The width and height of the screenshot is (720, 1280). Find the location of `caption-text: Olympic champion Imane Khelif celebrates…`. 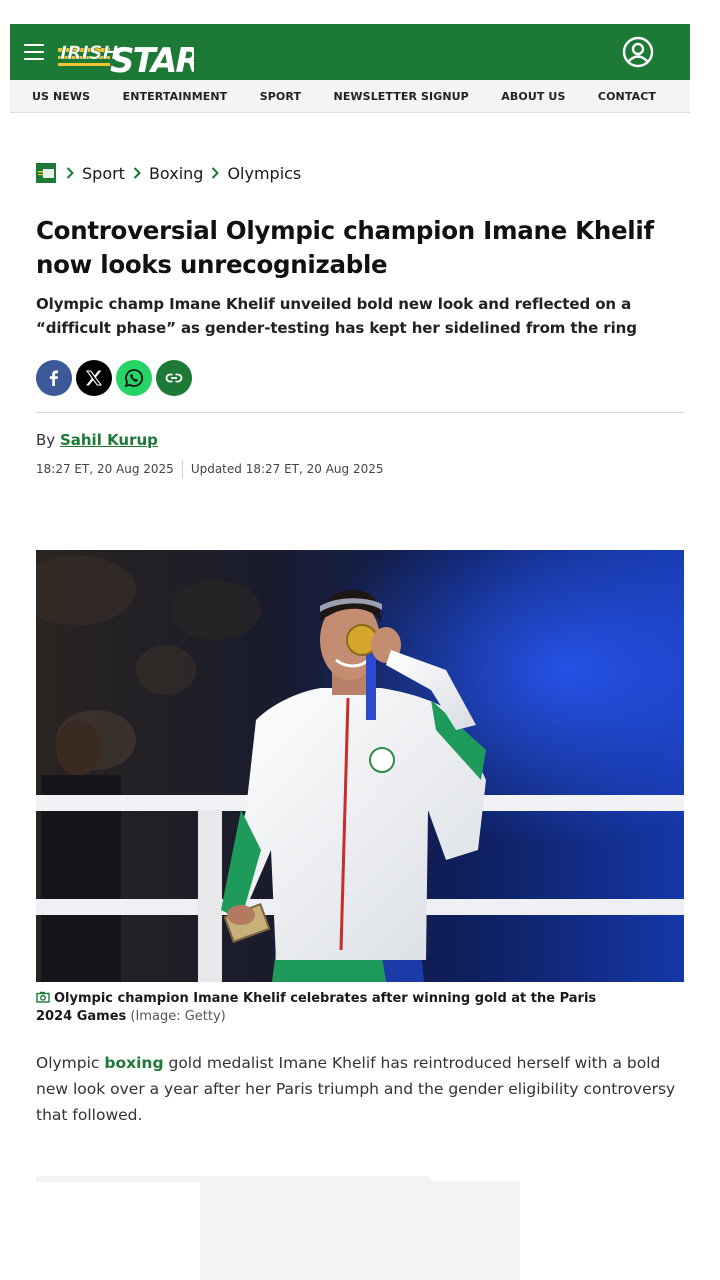

caption-text: Olympic champion Imane Khelif celebrates… is located at coordinates (316, 1007).